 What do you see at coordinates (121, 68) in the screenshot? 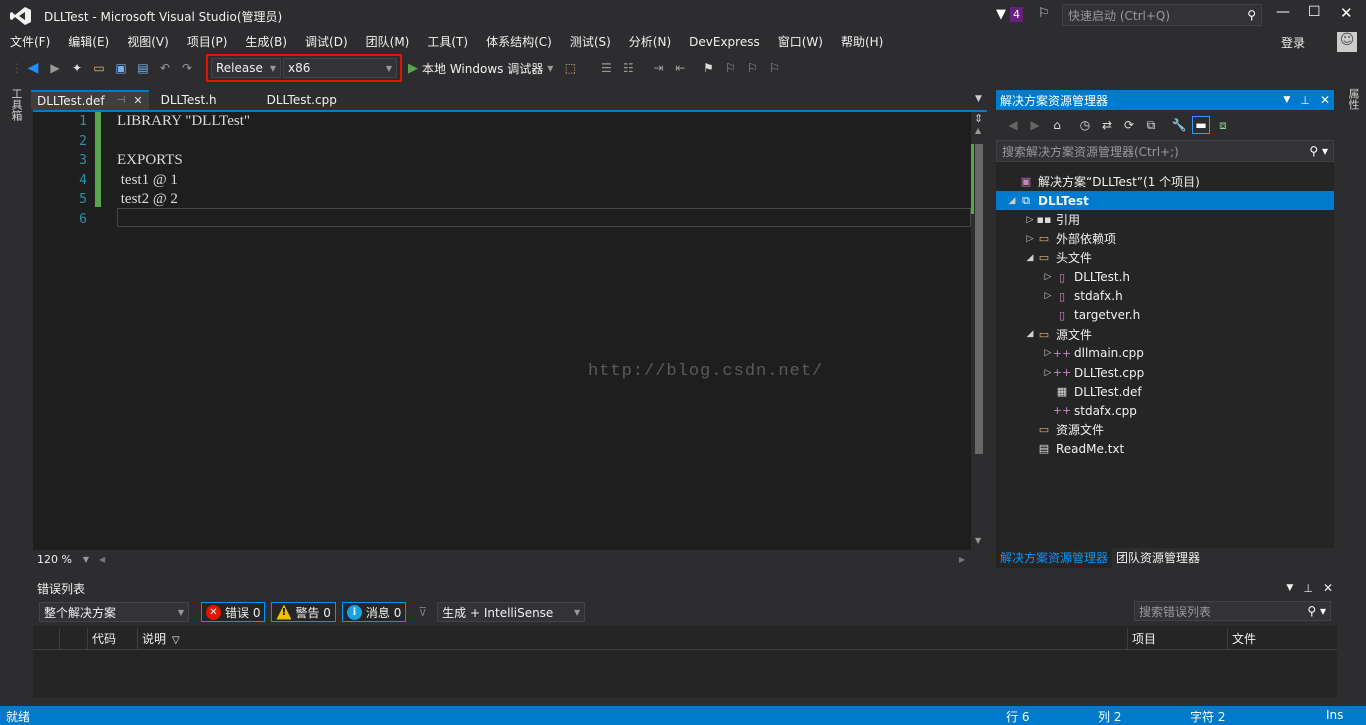
I see `save-icon: ▣` at bounding box center [121, 68].